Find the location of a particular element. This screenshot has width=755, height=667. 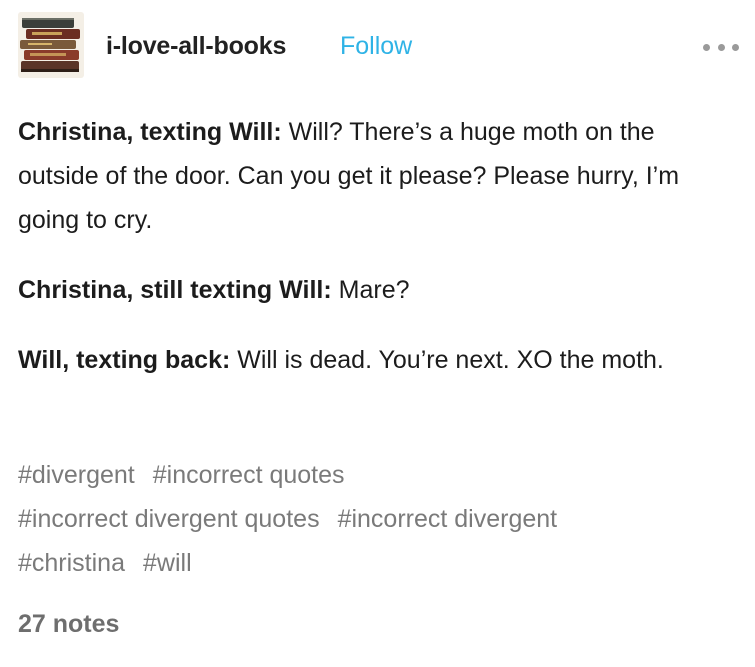

stacked-books-icon is located at coordinates (51, 45).